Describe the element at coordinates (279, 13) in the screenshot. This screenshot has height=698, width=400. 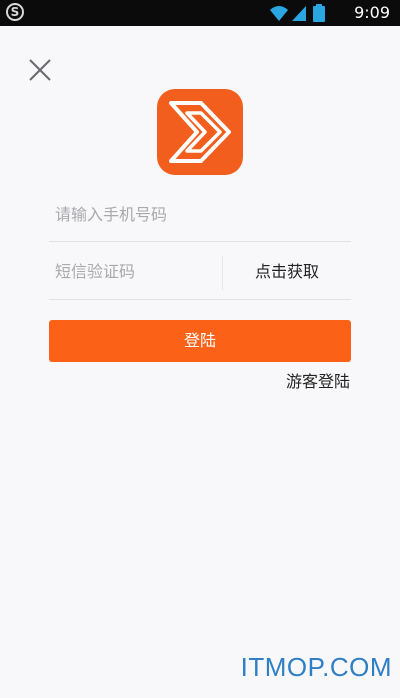
I see `wifi-icon` at that location.